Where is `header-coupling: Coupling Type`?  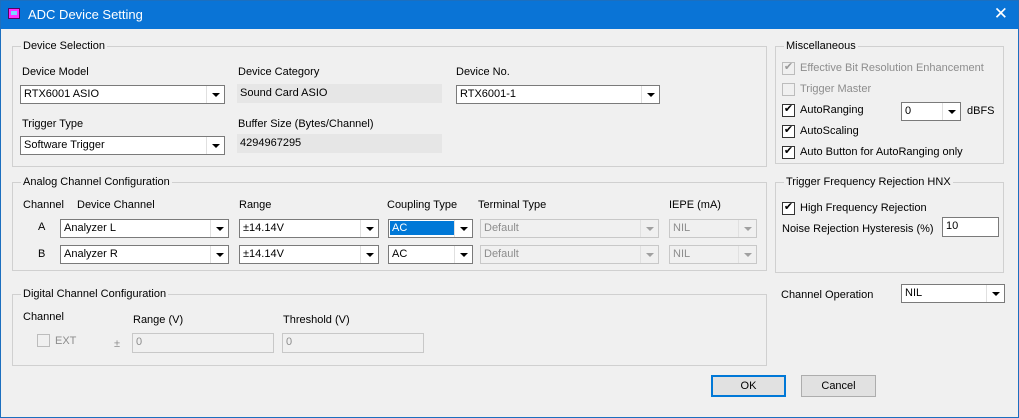
header-coupling: Coupling Type is located at coordinates (422, 205).